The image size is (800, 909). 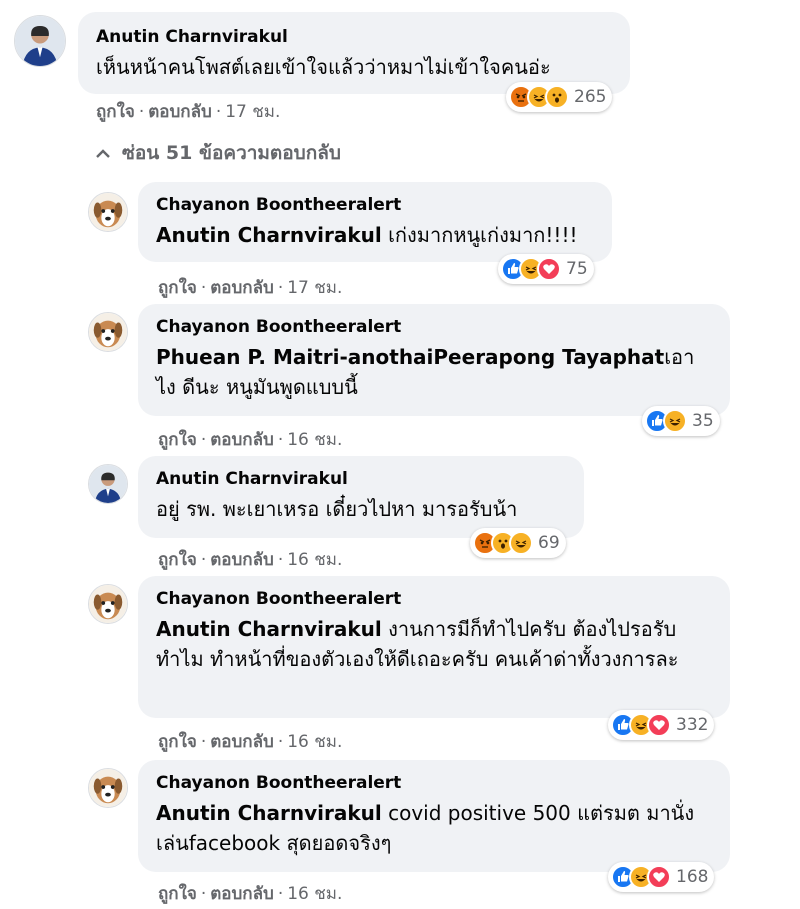 What do you see at coordinates (590, 97) in the screenshot?
I see `reaction-count: 265` at bounding box center [590, 97].